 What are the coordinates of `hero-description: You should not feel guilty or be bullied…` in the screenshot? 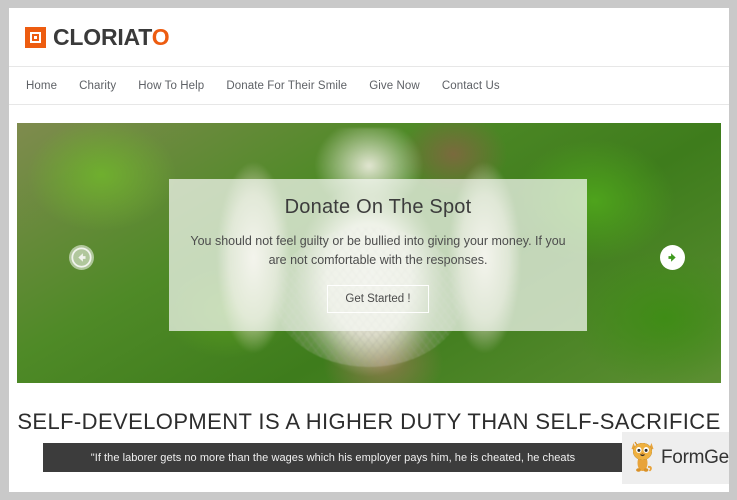 It's located at (378, 251).